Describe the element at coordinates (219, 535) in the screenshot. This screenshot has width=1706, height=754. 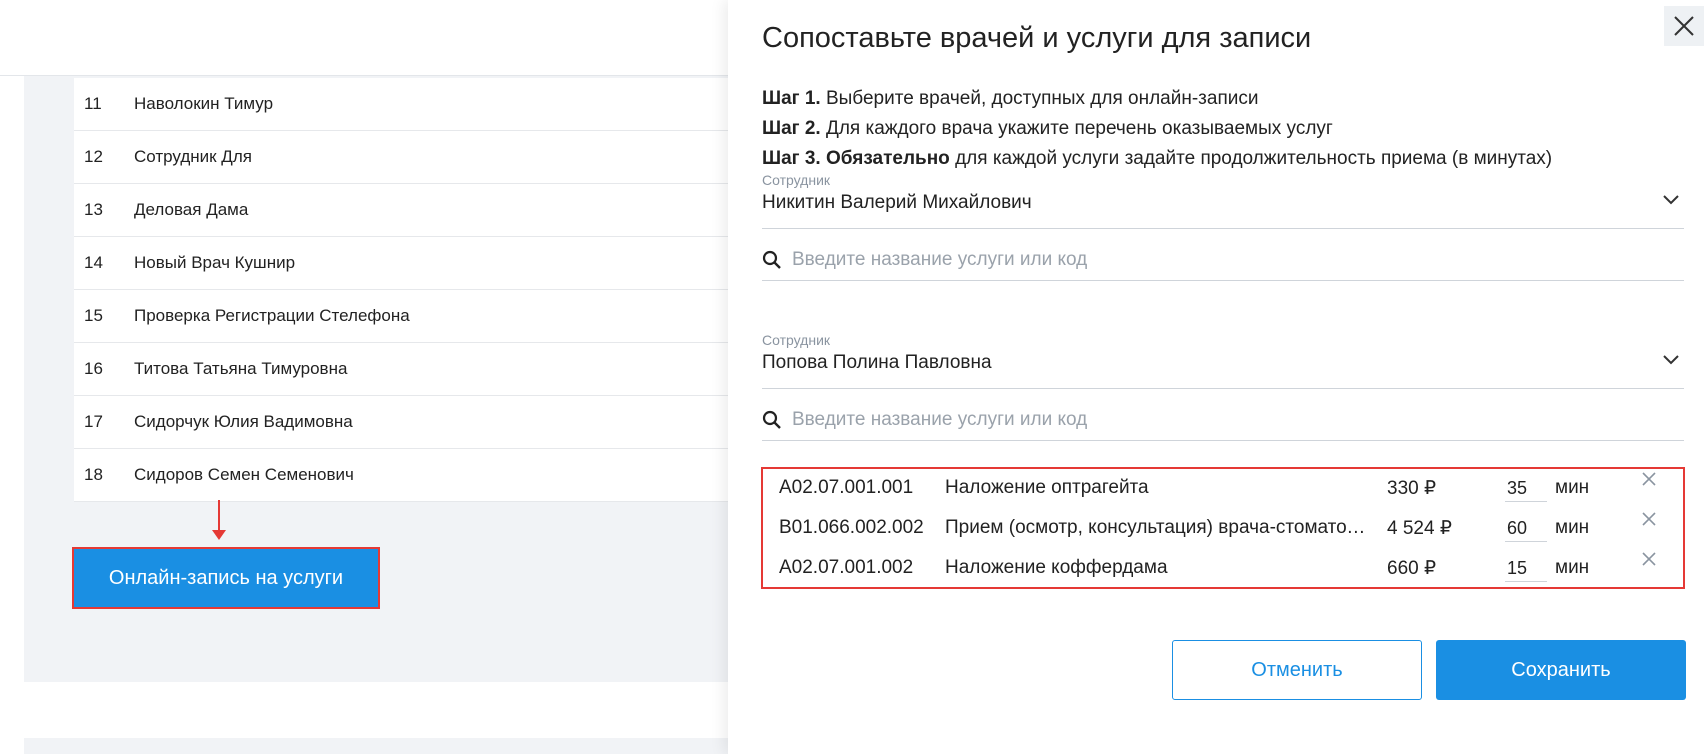
I see `arrow-head` at that location.